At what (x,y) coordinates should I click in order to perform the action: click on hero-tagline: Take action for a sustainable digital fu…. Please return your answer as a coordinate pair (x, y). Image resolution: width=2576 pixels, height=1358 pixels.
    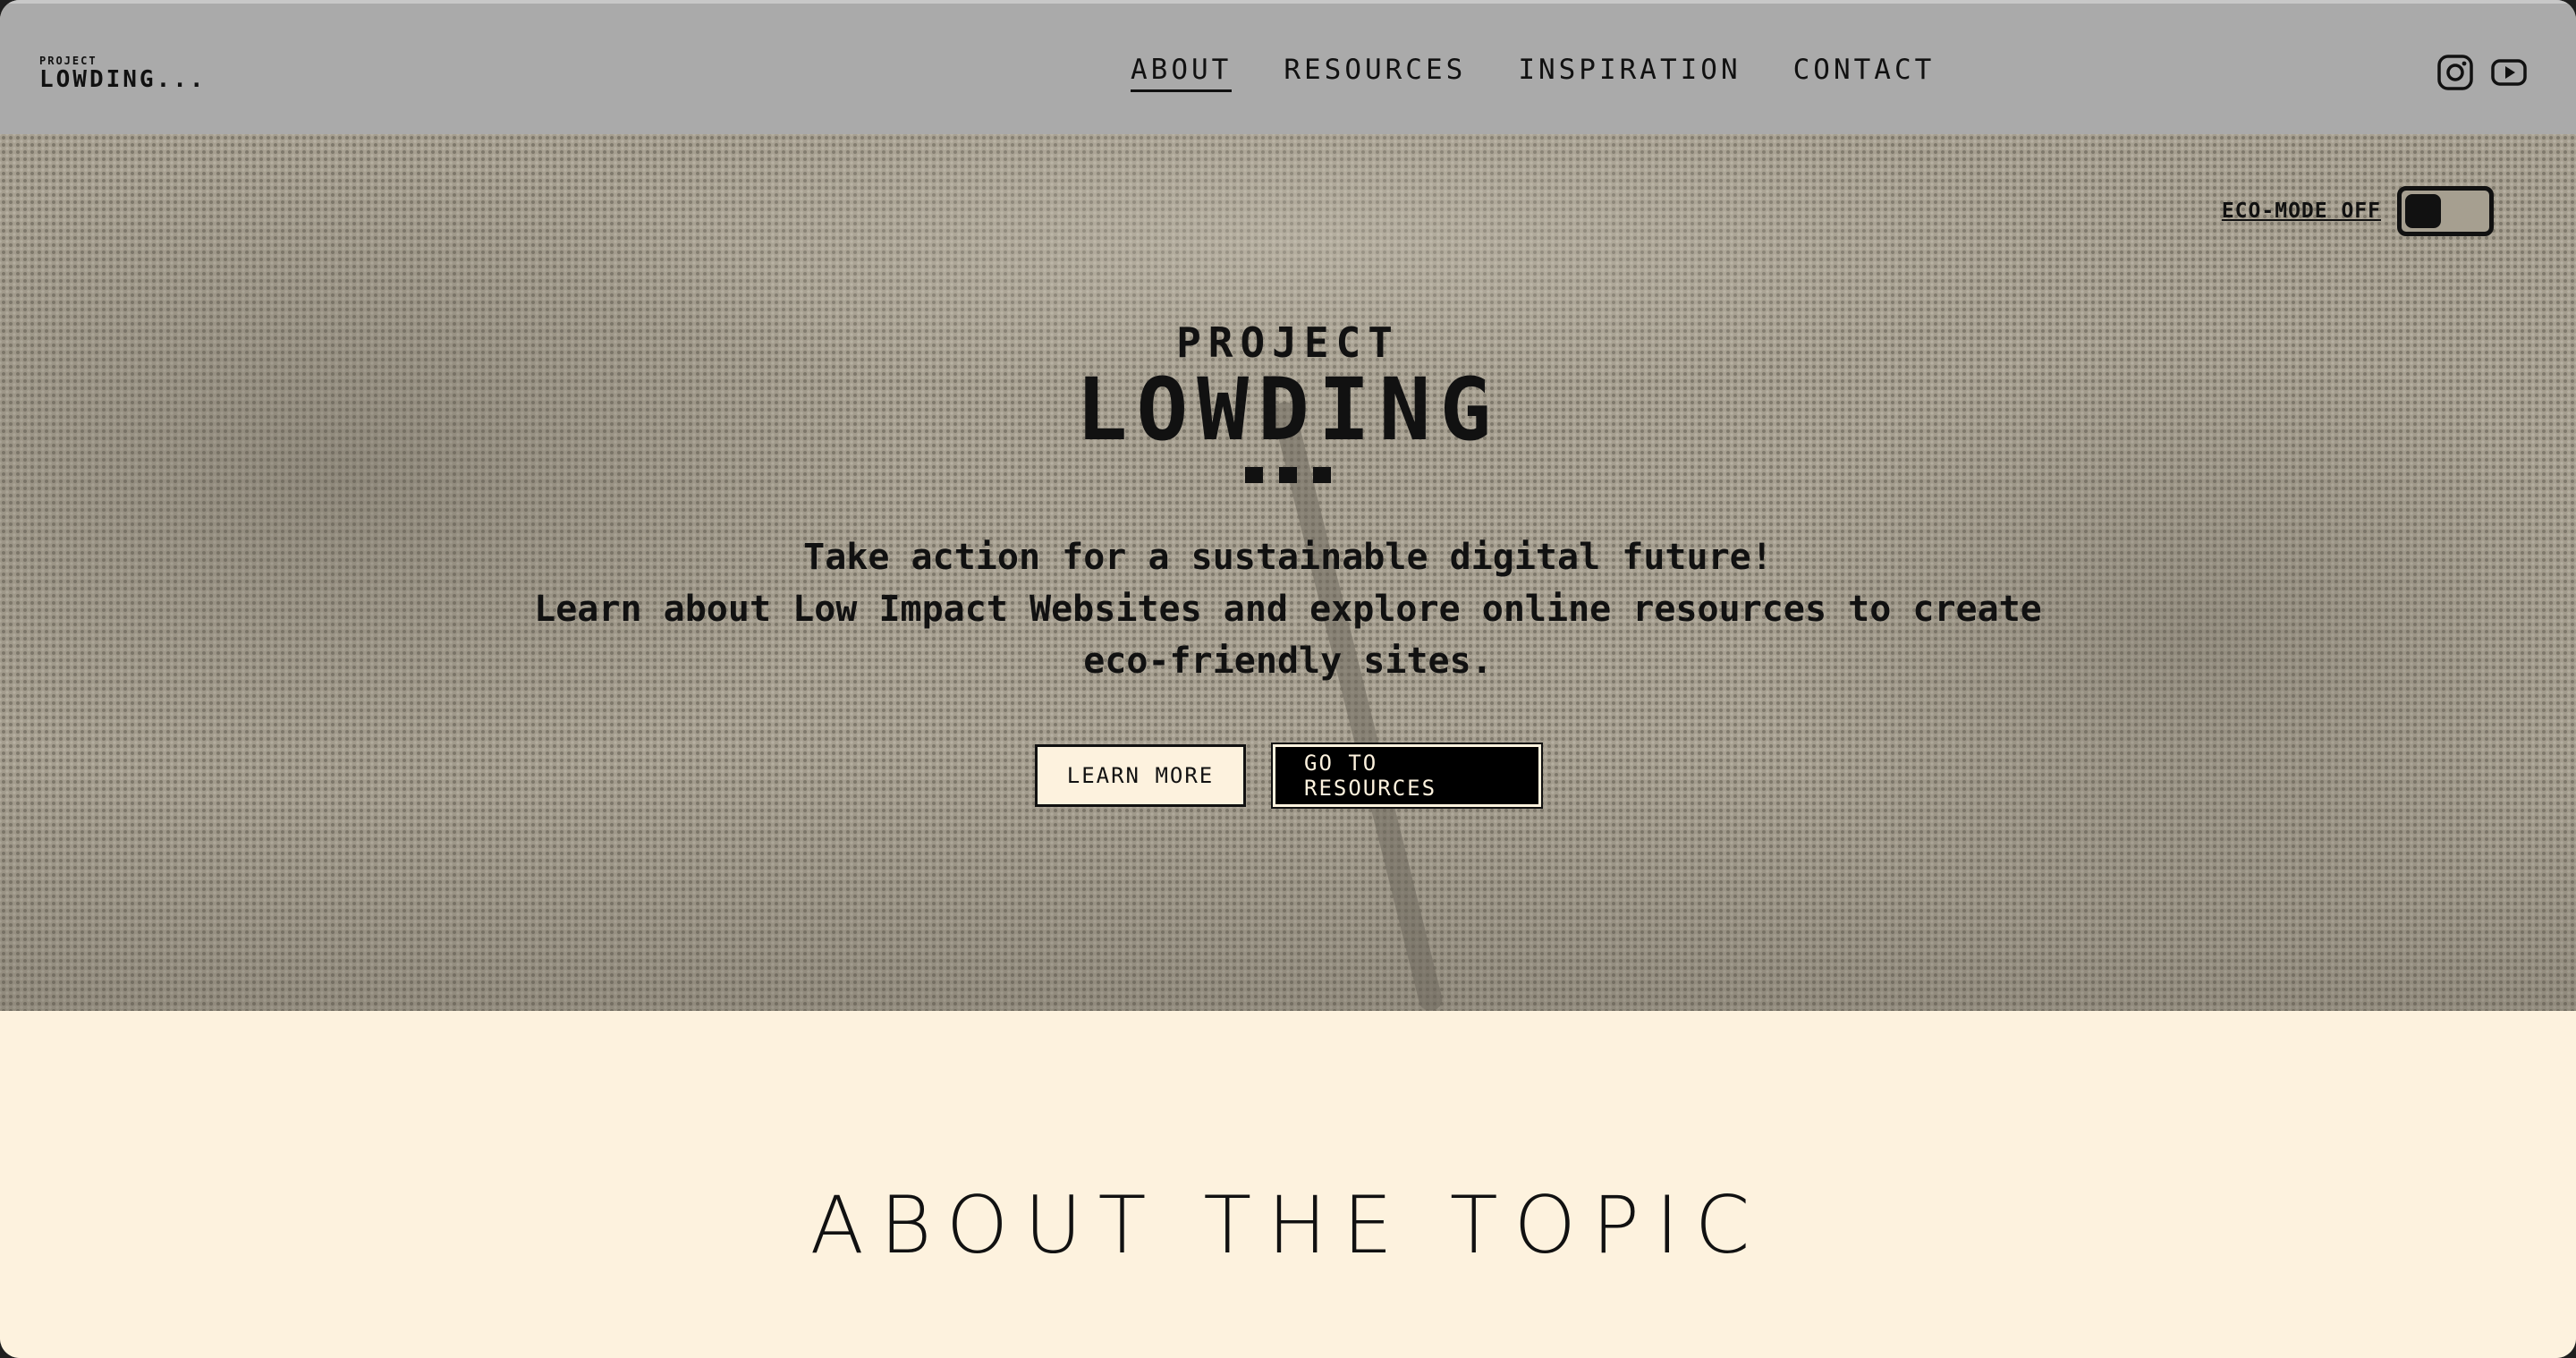
    Looking at the image, I should click on (1288, 557).